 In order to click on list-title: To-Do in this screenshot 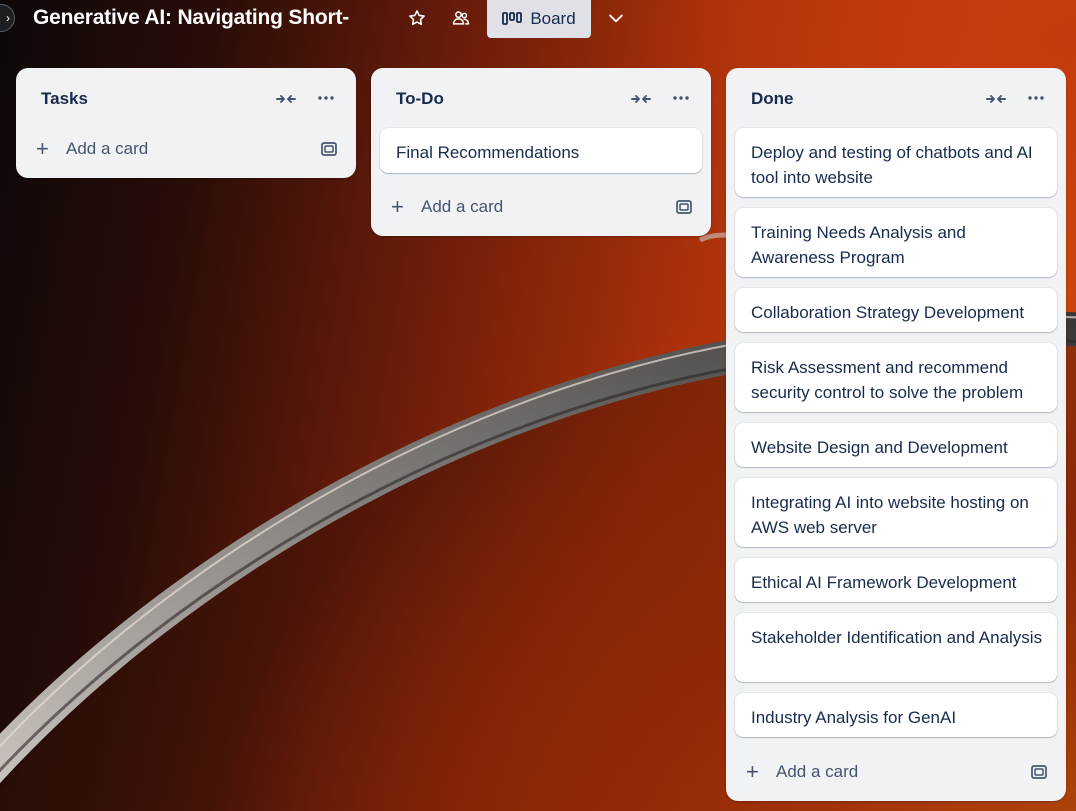, I will do `click(420, 99)`.